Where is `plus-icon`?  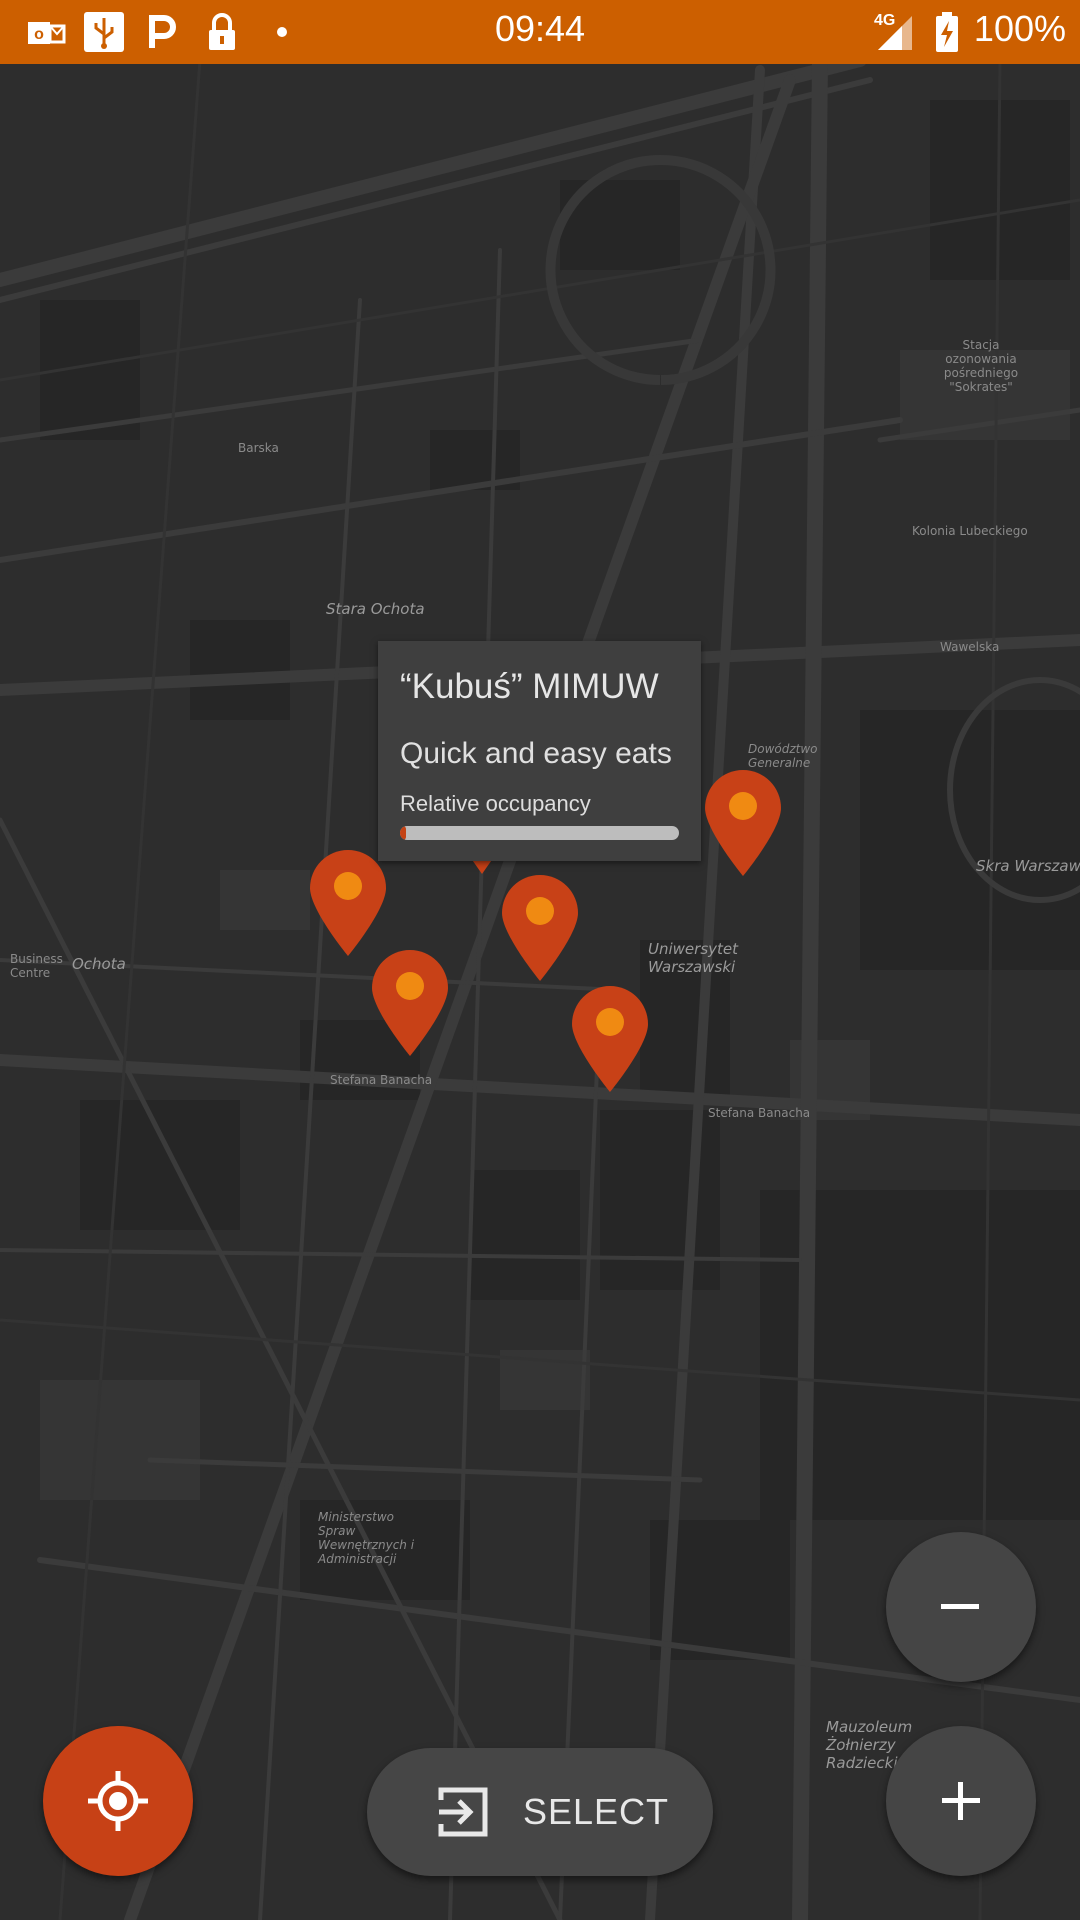
plus-icon is located at coordinates (961, 1801).